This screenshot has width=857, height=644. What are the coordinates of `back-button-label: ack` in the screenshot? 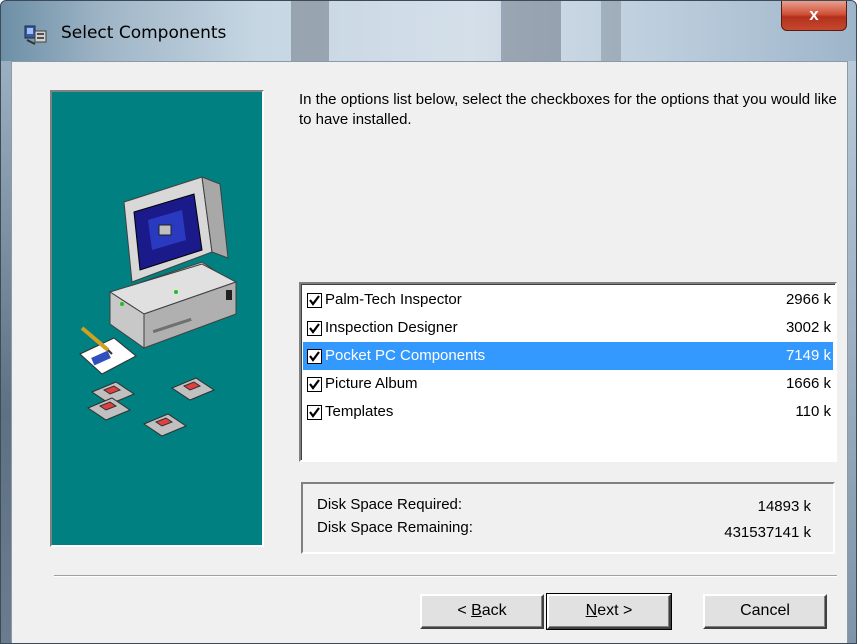 It's located at (494, 610).